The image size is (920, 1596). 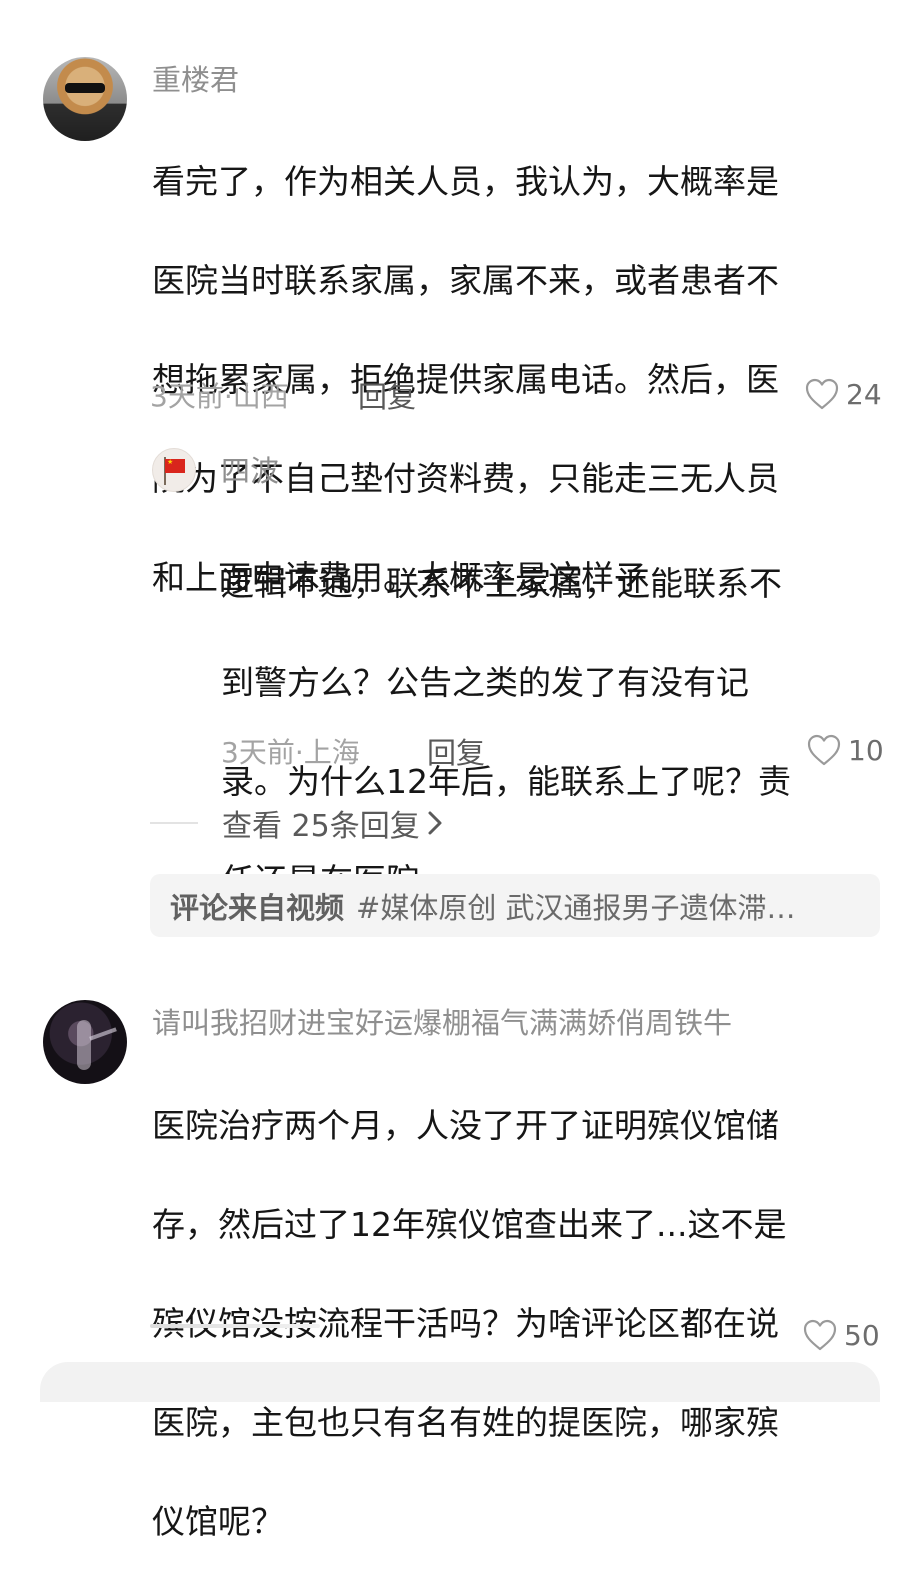 What do you see at coordinates (250, 469) in the screenshot?
I see `comment-author: 四波` at bounding box center [250, 469].